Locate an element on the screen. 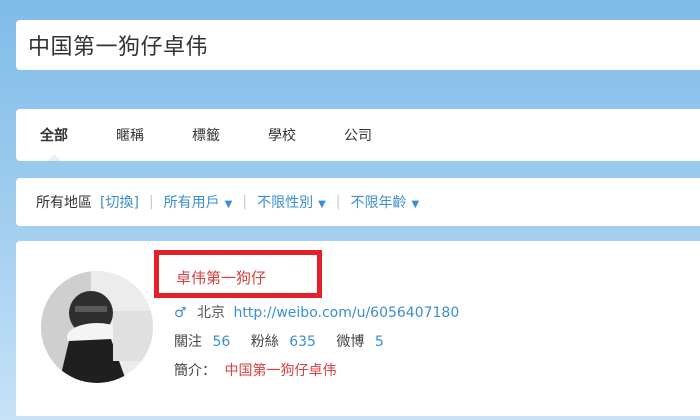 The image size is (700, 420). following-count: 56 is located at coordinates (221, 342).